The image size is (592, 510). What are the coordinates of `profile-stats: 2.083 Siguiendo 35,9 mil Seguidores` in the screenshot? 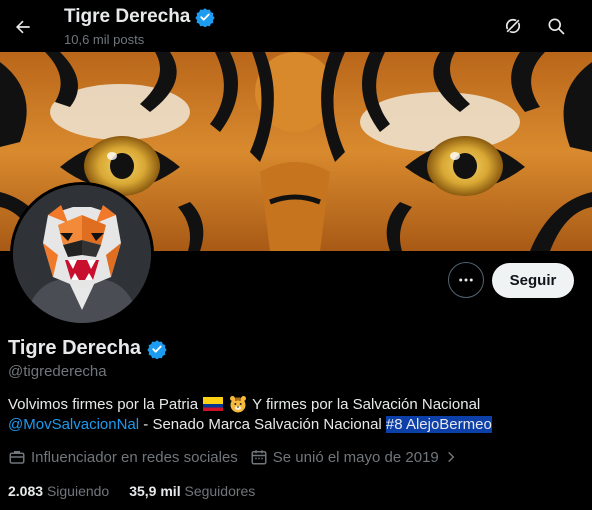 It's located at (141, 491).